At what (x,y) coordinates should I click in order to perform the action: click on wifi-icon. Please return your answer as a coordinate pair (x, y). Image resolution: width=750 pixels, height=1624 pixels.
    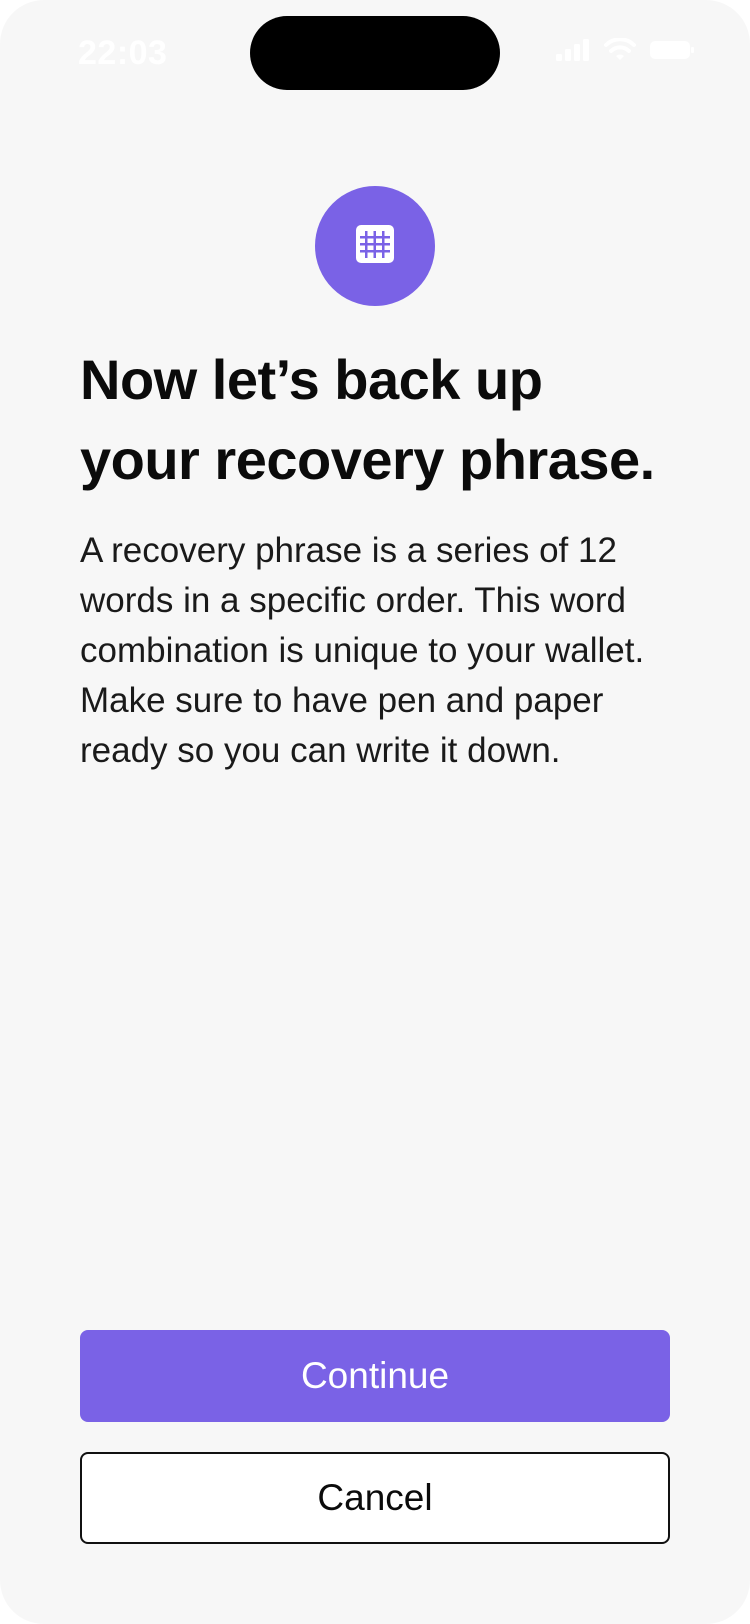
    Looking at the image, I should click on (620, 52).